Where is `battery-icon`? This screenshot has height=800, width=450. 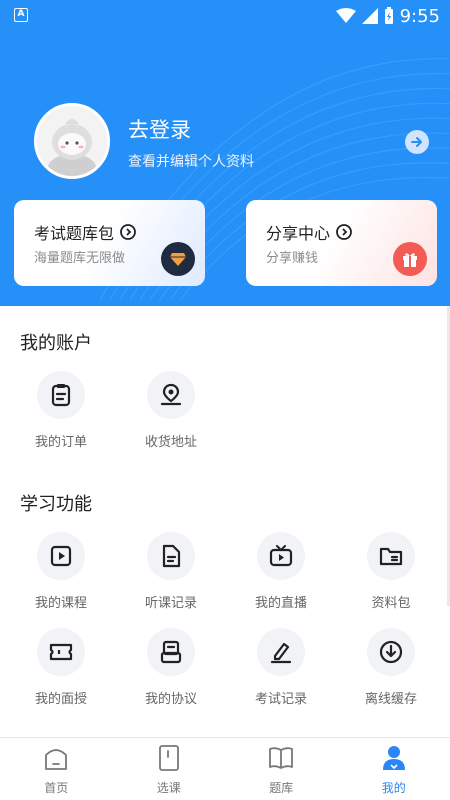 battery-icon is located at coordinates (388, 15).